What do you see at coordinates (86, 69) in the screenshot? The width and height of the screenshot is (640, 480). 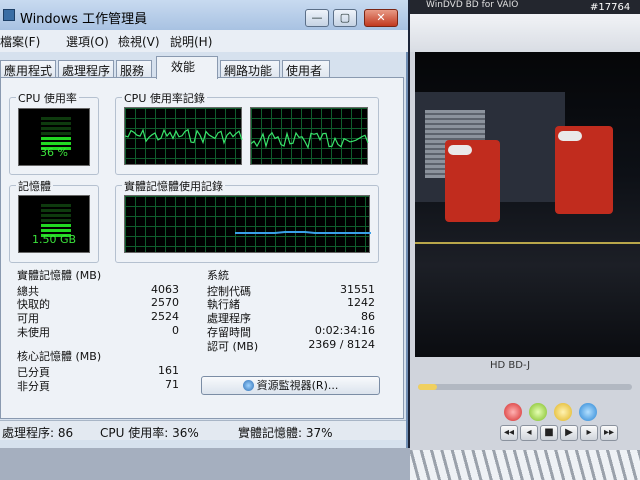 I see `tab-processes: 處理程序` at bounding box center [86, 69].